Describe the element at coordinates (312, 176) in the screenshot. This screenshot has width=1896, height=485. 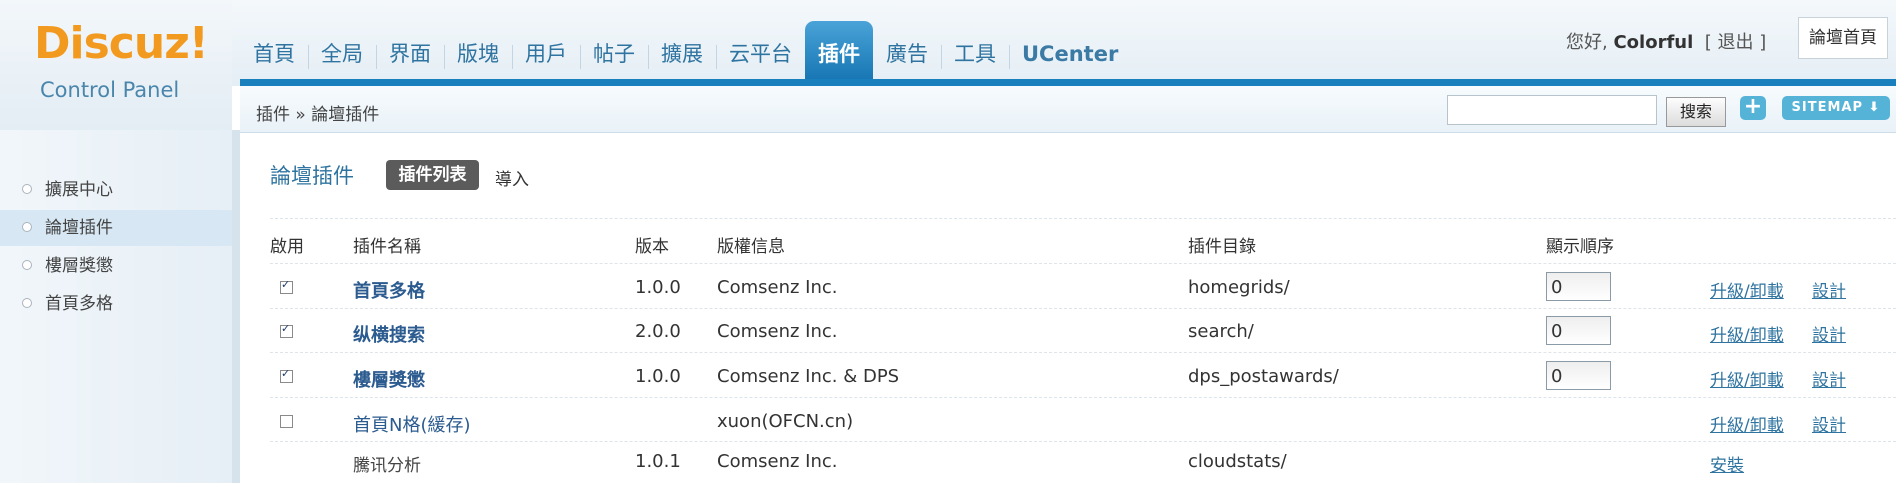
I see `page-title: 論壇插件` at that location.